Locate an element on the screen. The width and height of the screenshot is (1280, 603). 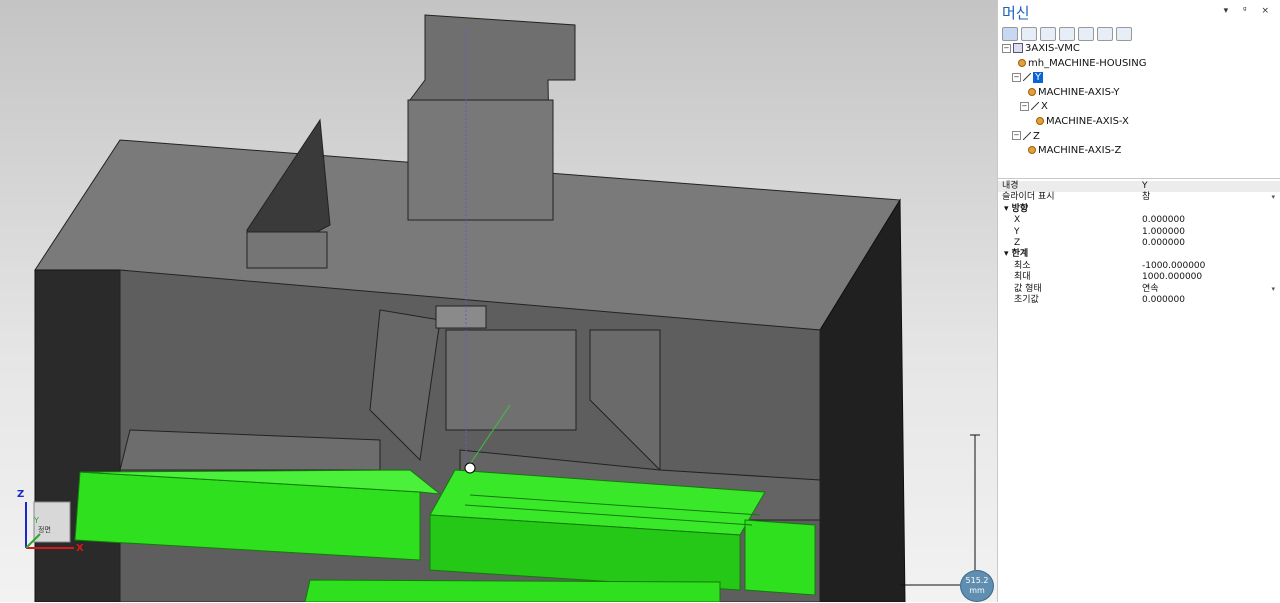
tree-node-label: Y is located at coordinates (1038, 78).